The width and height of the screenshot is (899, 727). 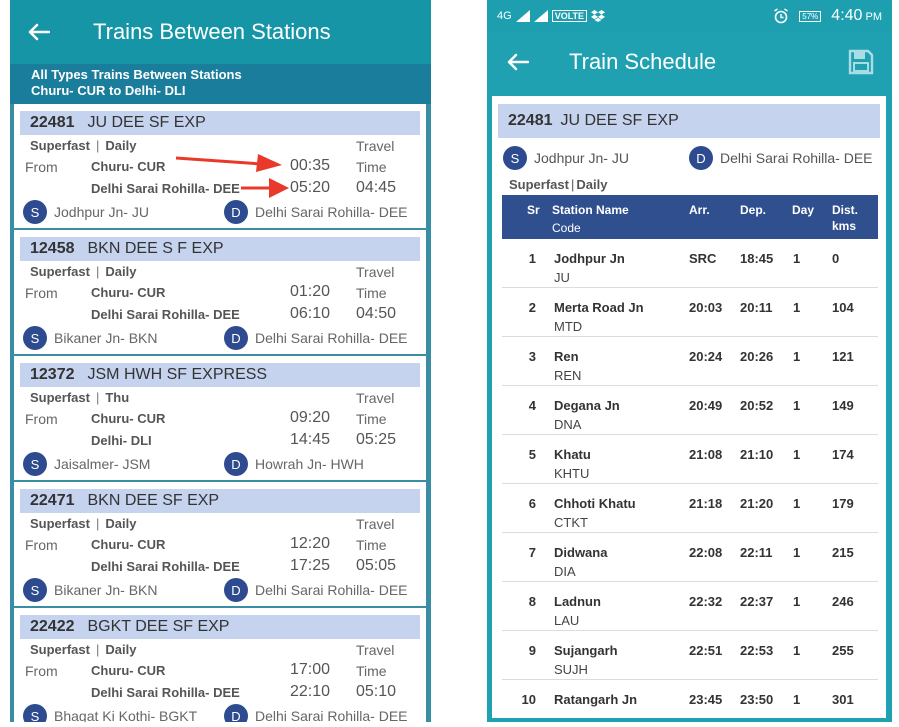 I want to click on departure-time: 09:20, so click(x=310, y=417).